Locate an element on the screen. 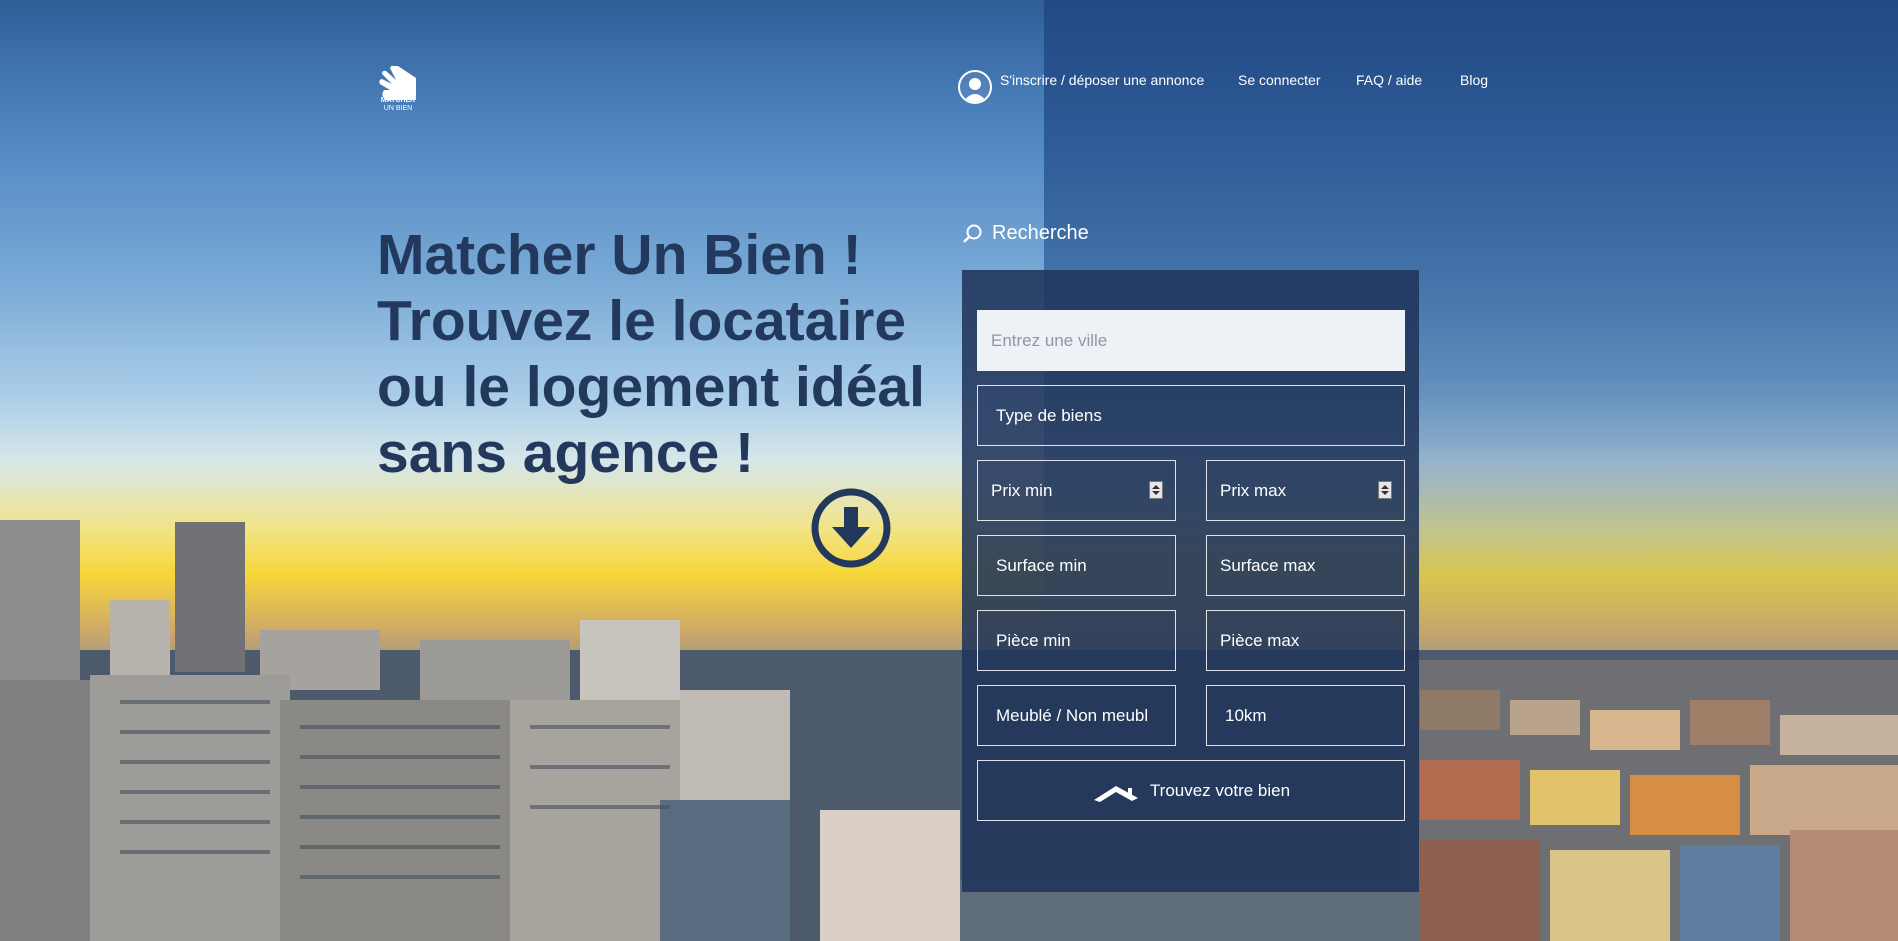 The width and height of the screenshot is (1898, 941). surface-min-select: Surface min is located at coordinates (1076, 565).